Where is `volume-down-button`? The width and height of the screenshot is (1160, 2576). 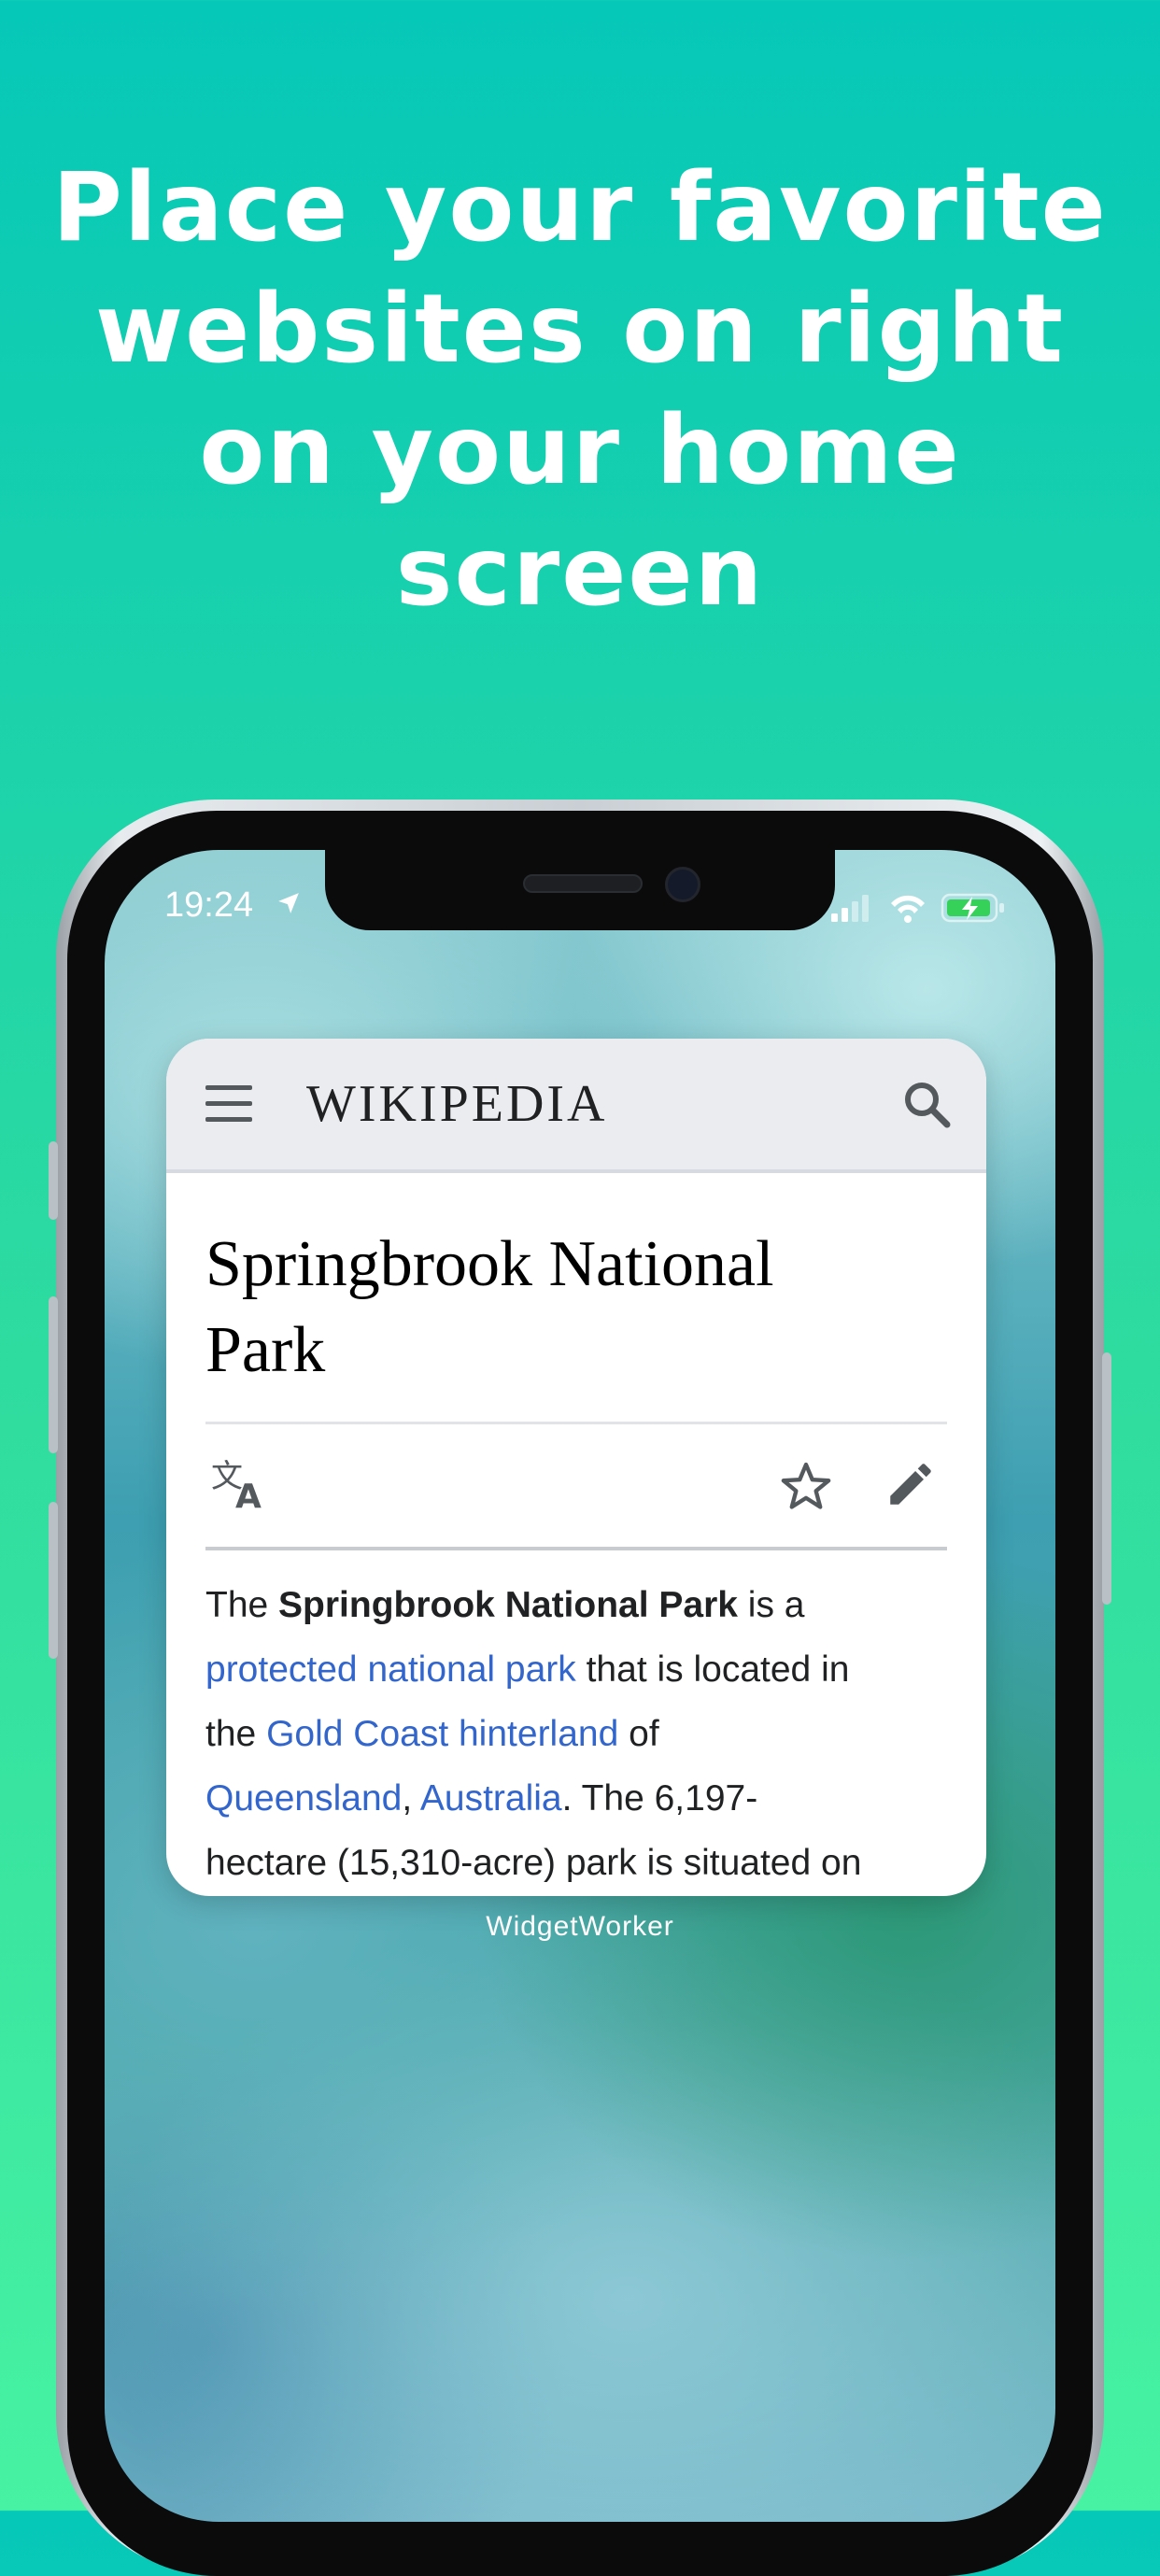
volume-down-button is located at coordinates (54, 1580).